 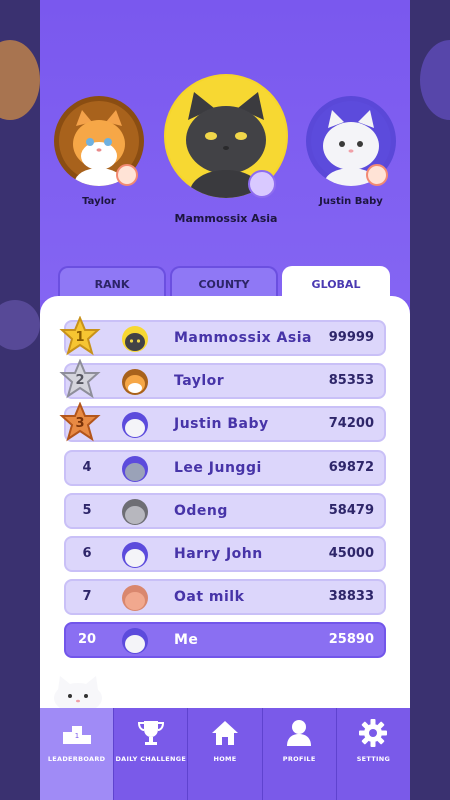 What do you see at coordinates (351, 639) in the screenshot?
I see `player-score: 25890` at bounding box center [351, 639].